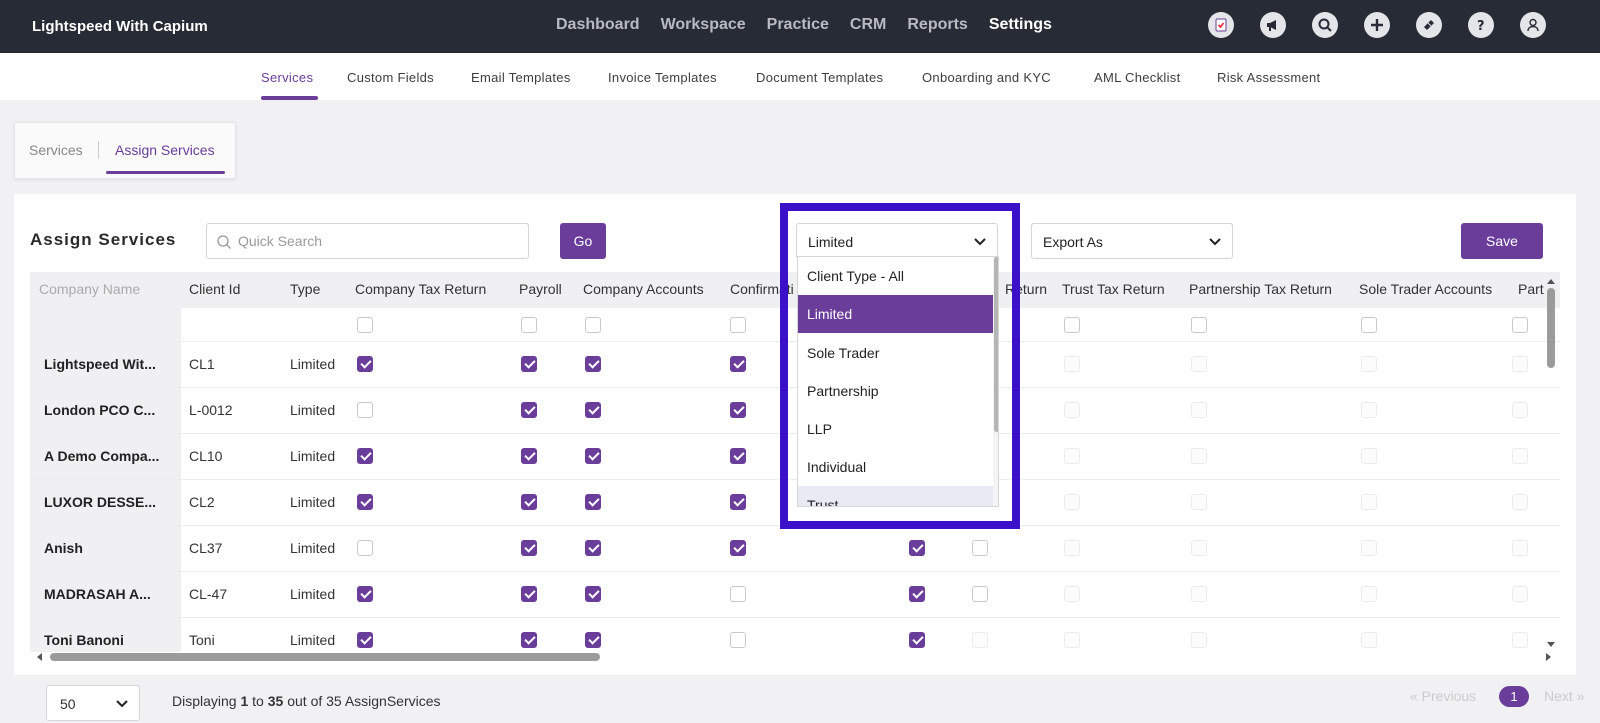 The image size is (1600, 723). Describe the element at coordinates (868, 25) in the screenshot. I see `nav-crm: CRM` at that location.